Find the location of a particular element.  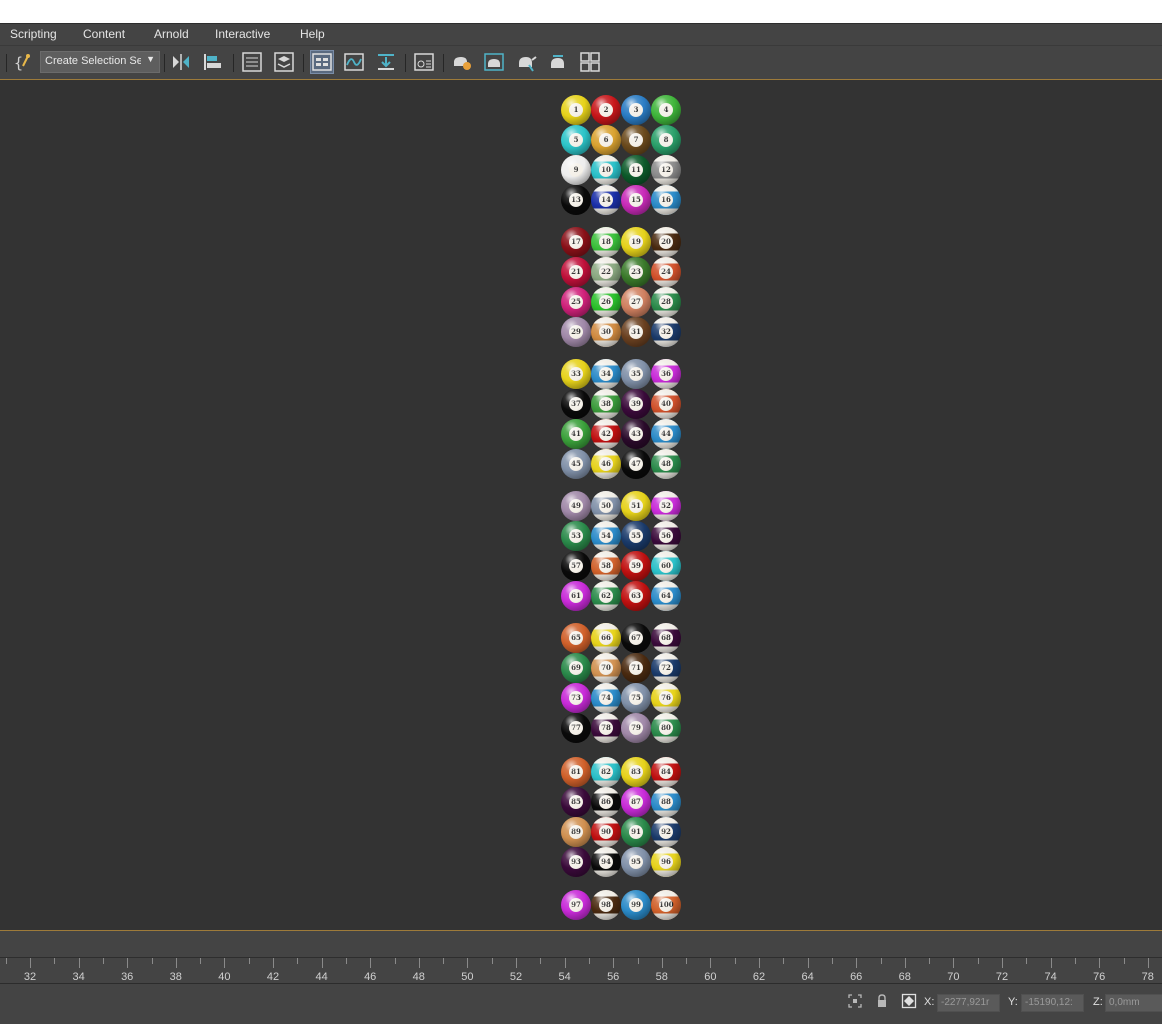

pool-ball: 13 is located at coordinates (576, 200).